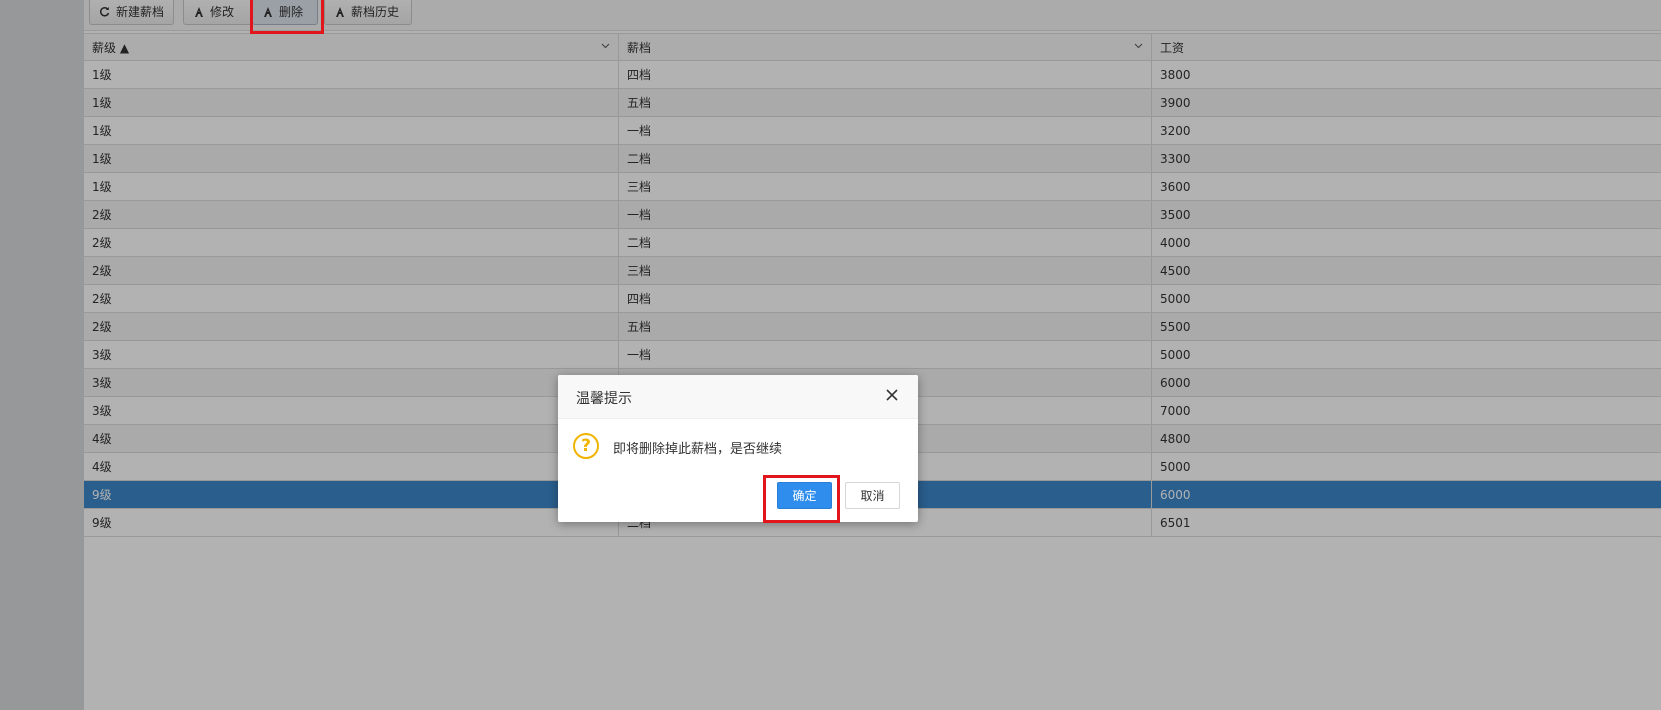 This screenshot has height=710, width=1661. What do you see at coordinates (604, 399) in the screenshot?
I see `dialog-title: 温馨提示` at bounding box center [604, 399].